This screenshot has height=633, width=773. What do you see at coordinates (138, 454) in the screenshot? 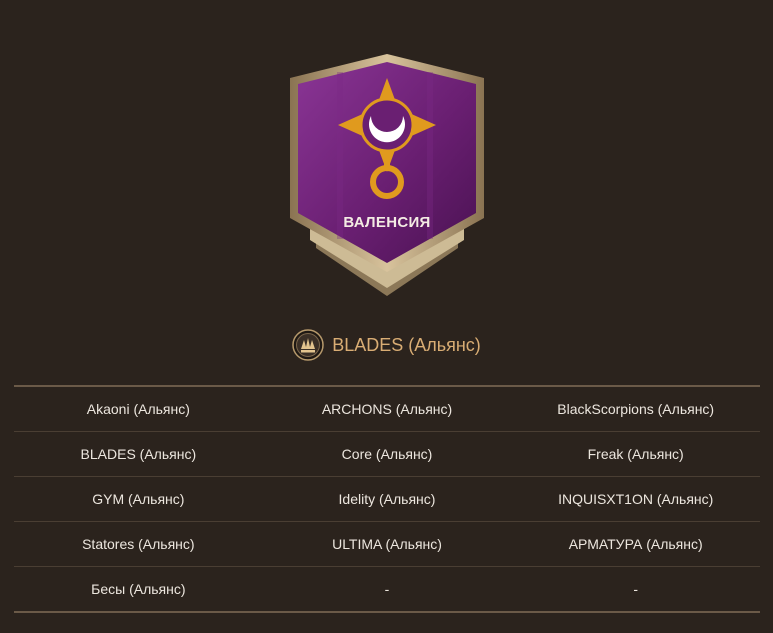
I see `alliance-cell: BLADES (Альянс)` at bounding box center [138, 454].